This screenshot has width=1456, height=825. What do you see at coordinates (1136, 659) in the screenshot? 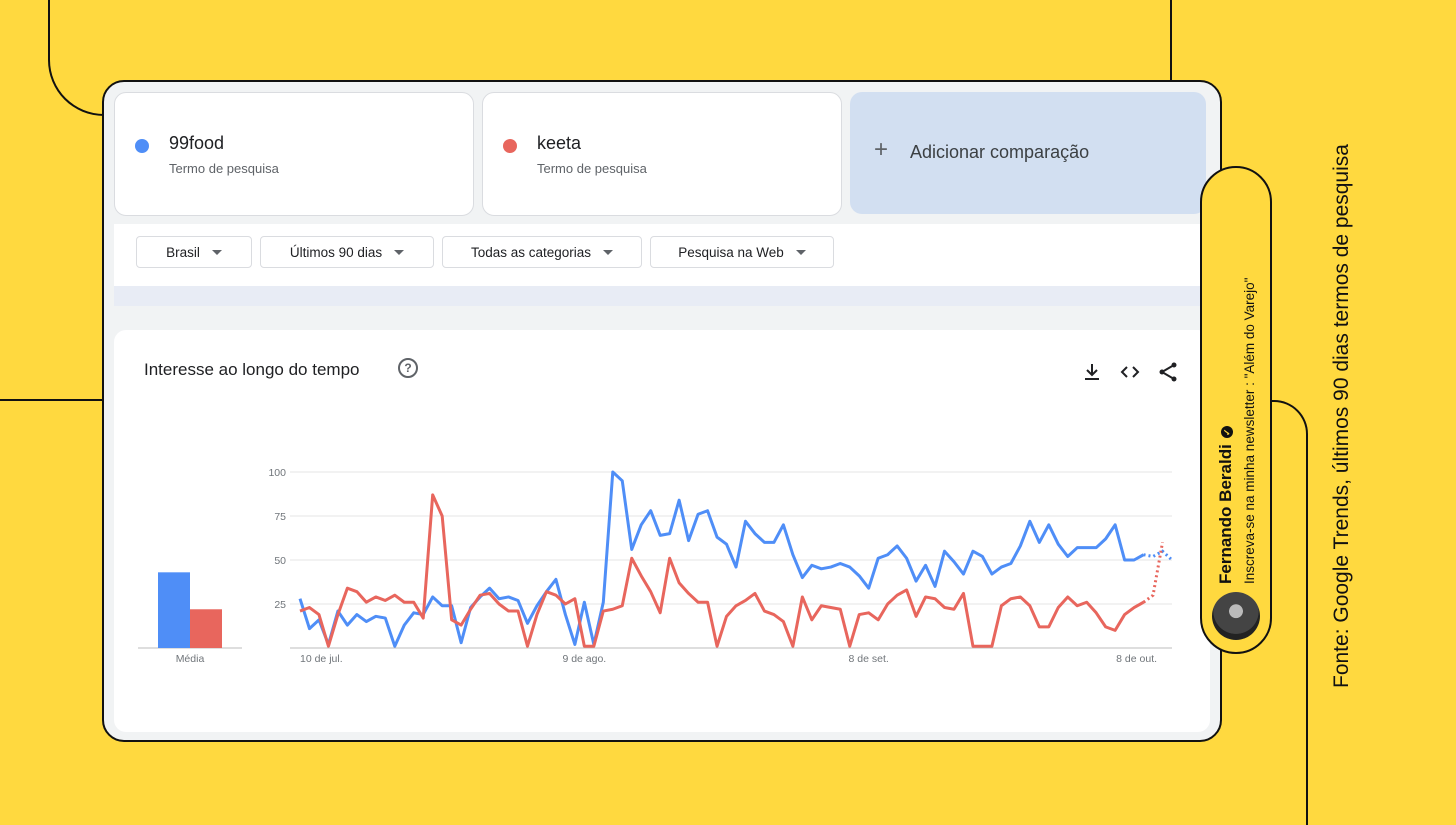
I see `x-tick-label: 8 de out.` at bounding box center [1136, 659].